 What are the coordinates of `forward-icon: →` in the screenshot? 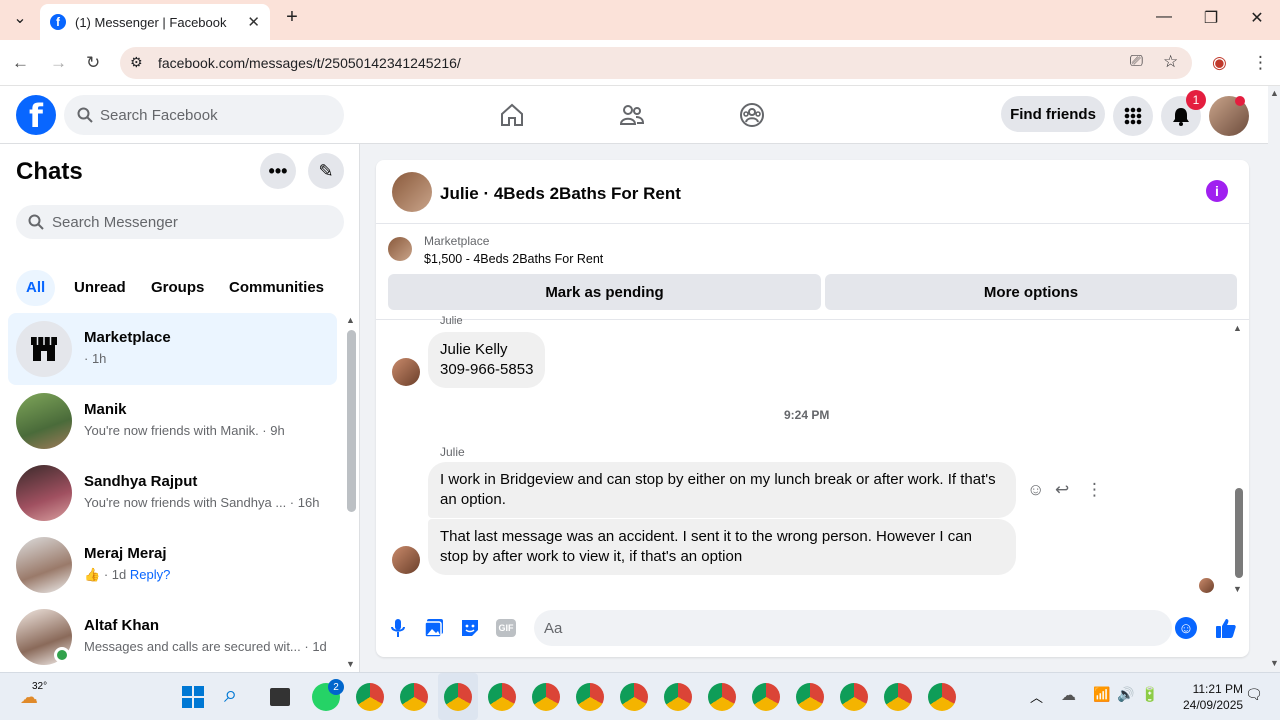 It's located at (58, 63).